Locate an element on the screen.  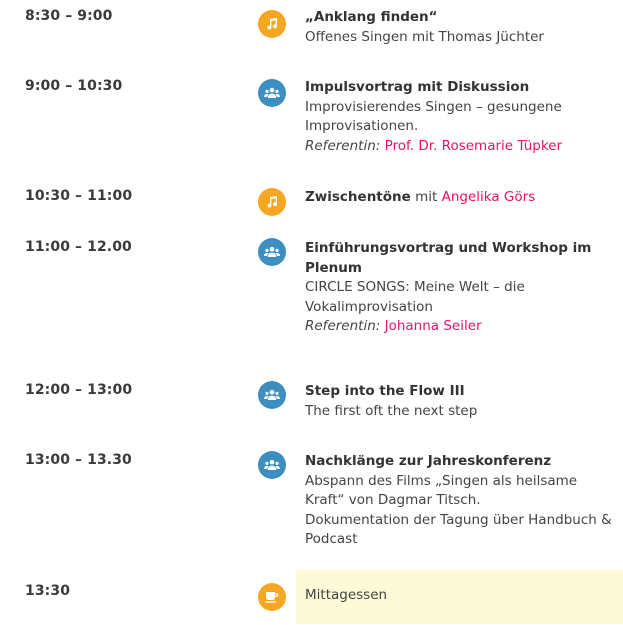
session-connector: mit is located at coordinates (426, 197).